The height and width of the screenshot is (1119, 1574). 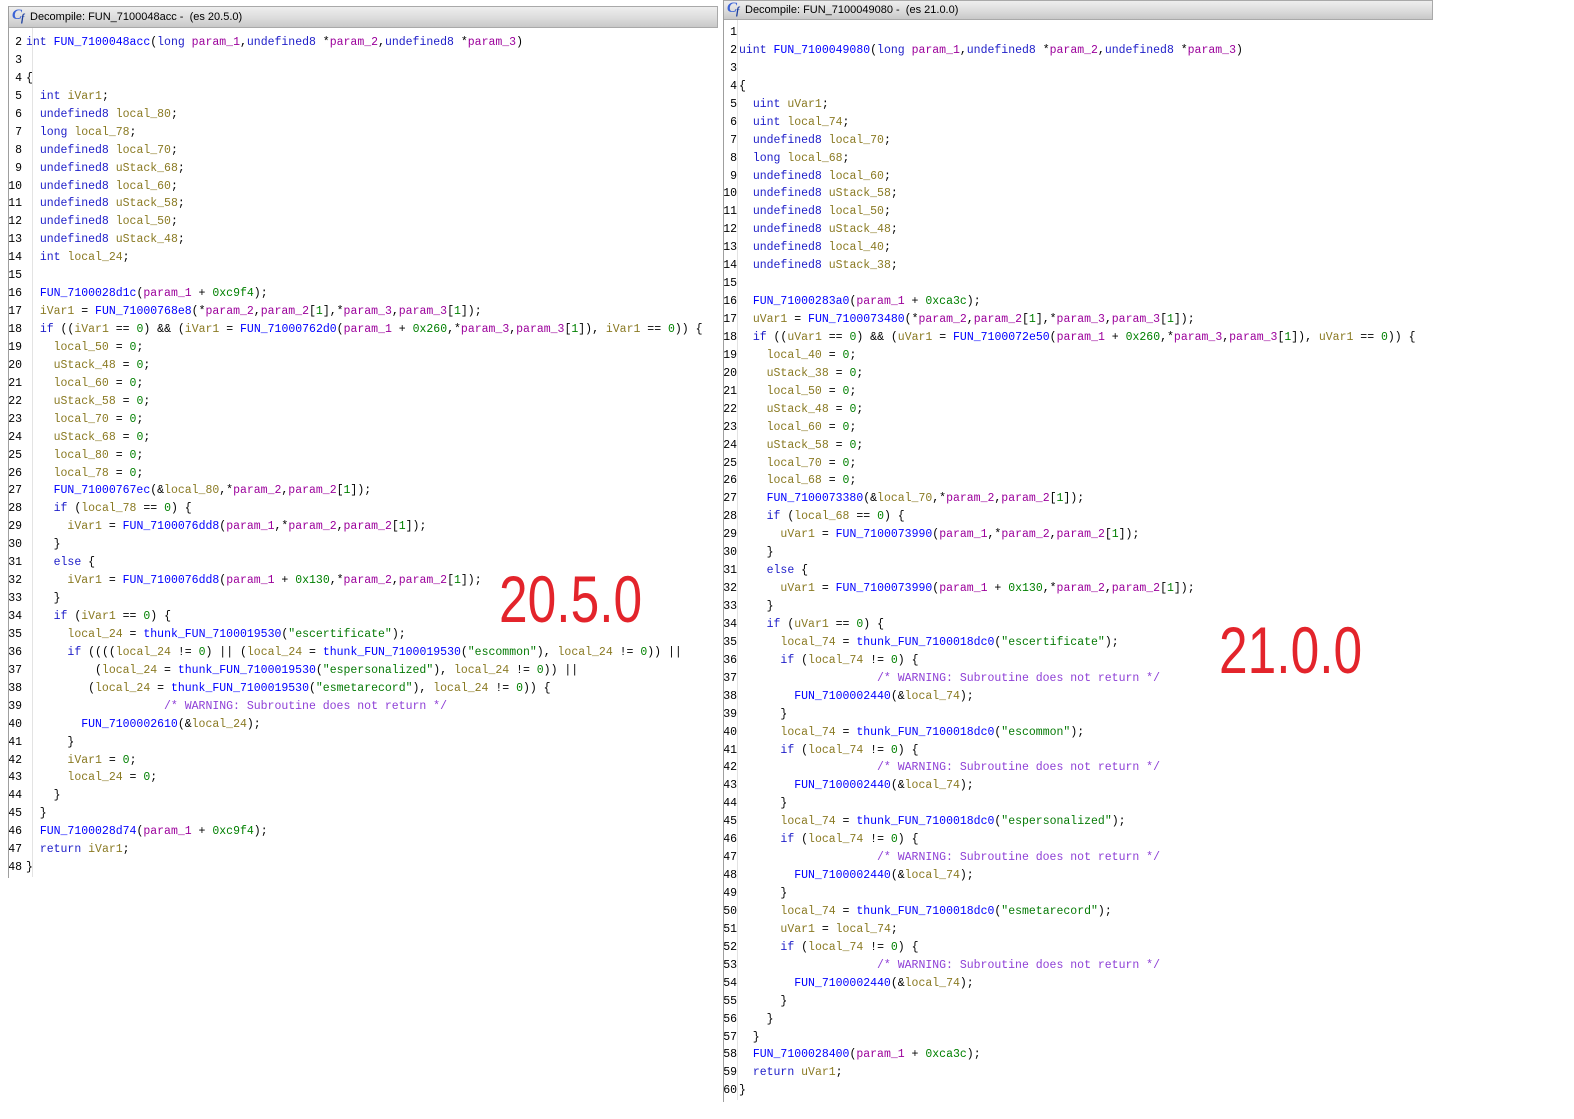 I want to click on code-text: else {, so click(x=59, y=563).